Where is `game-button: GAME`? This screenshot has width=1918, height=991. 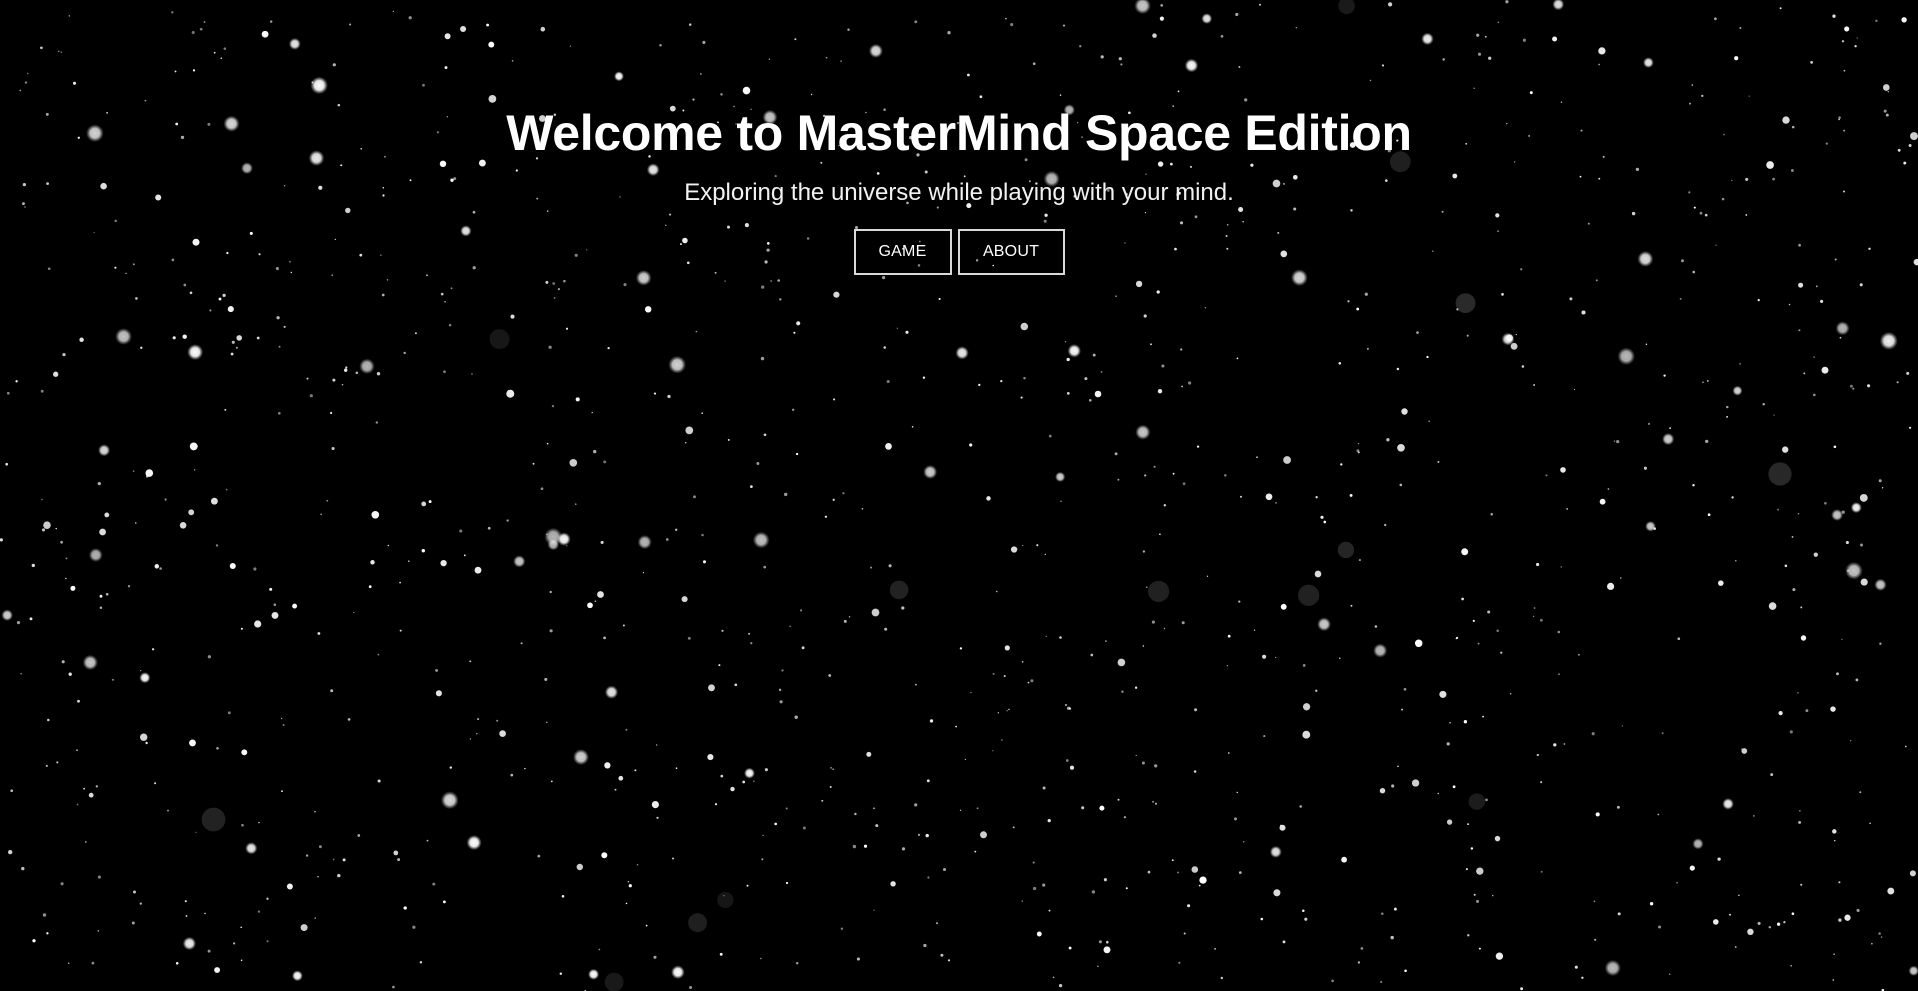
game-button: GAME is located at coordinates (902, 252).